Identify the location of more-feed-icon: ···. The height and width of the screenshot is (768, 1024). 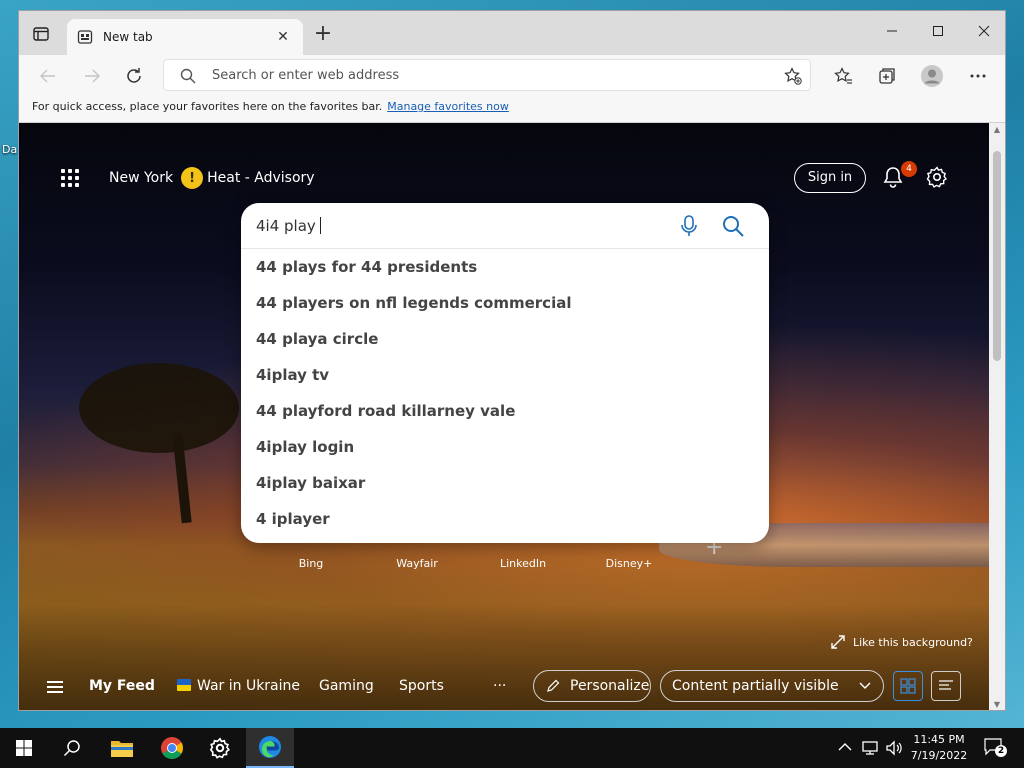
(499, 686).